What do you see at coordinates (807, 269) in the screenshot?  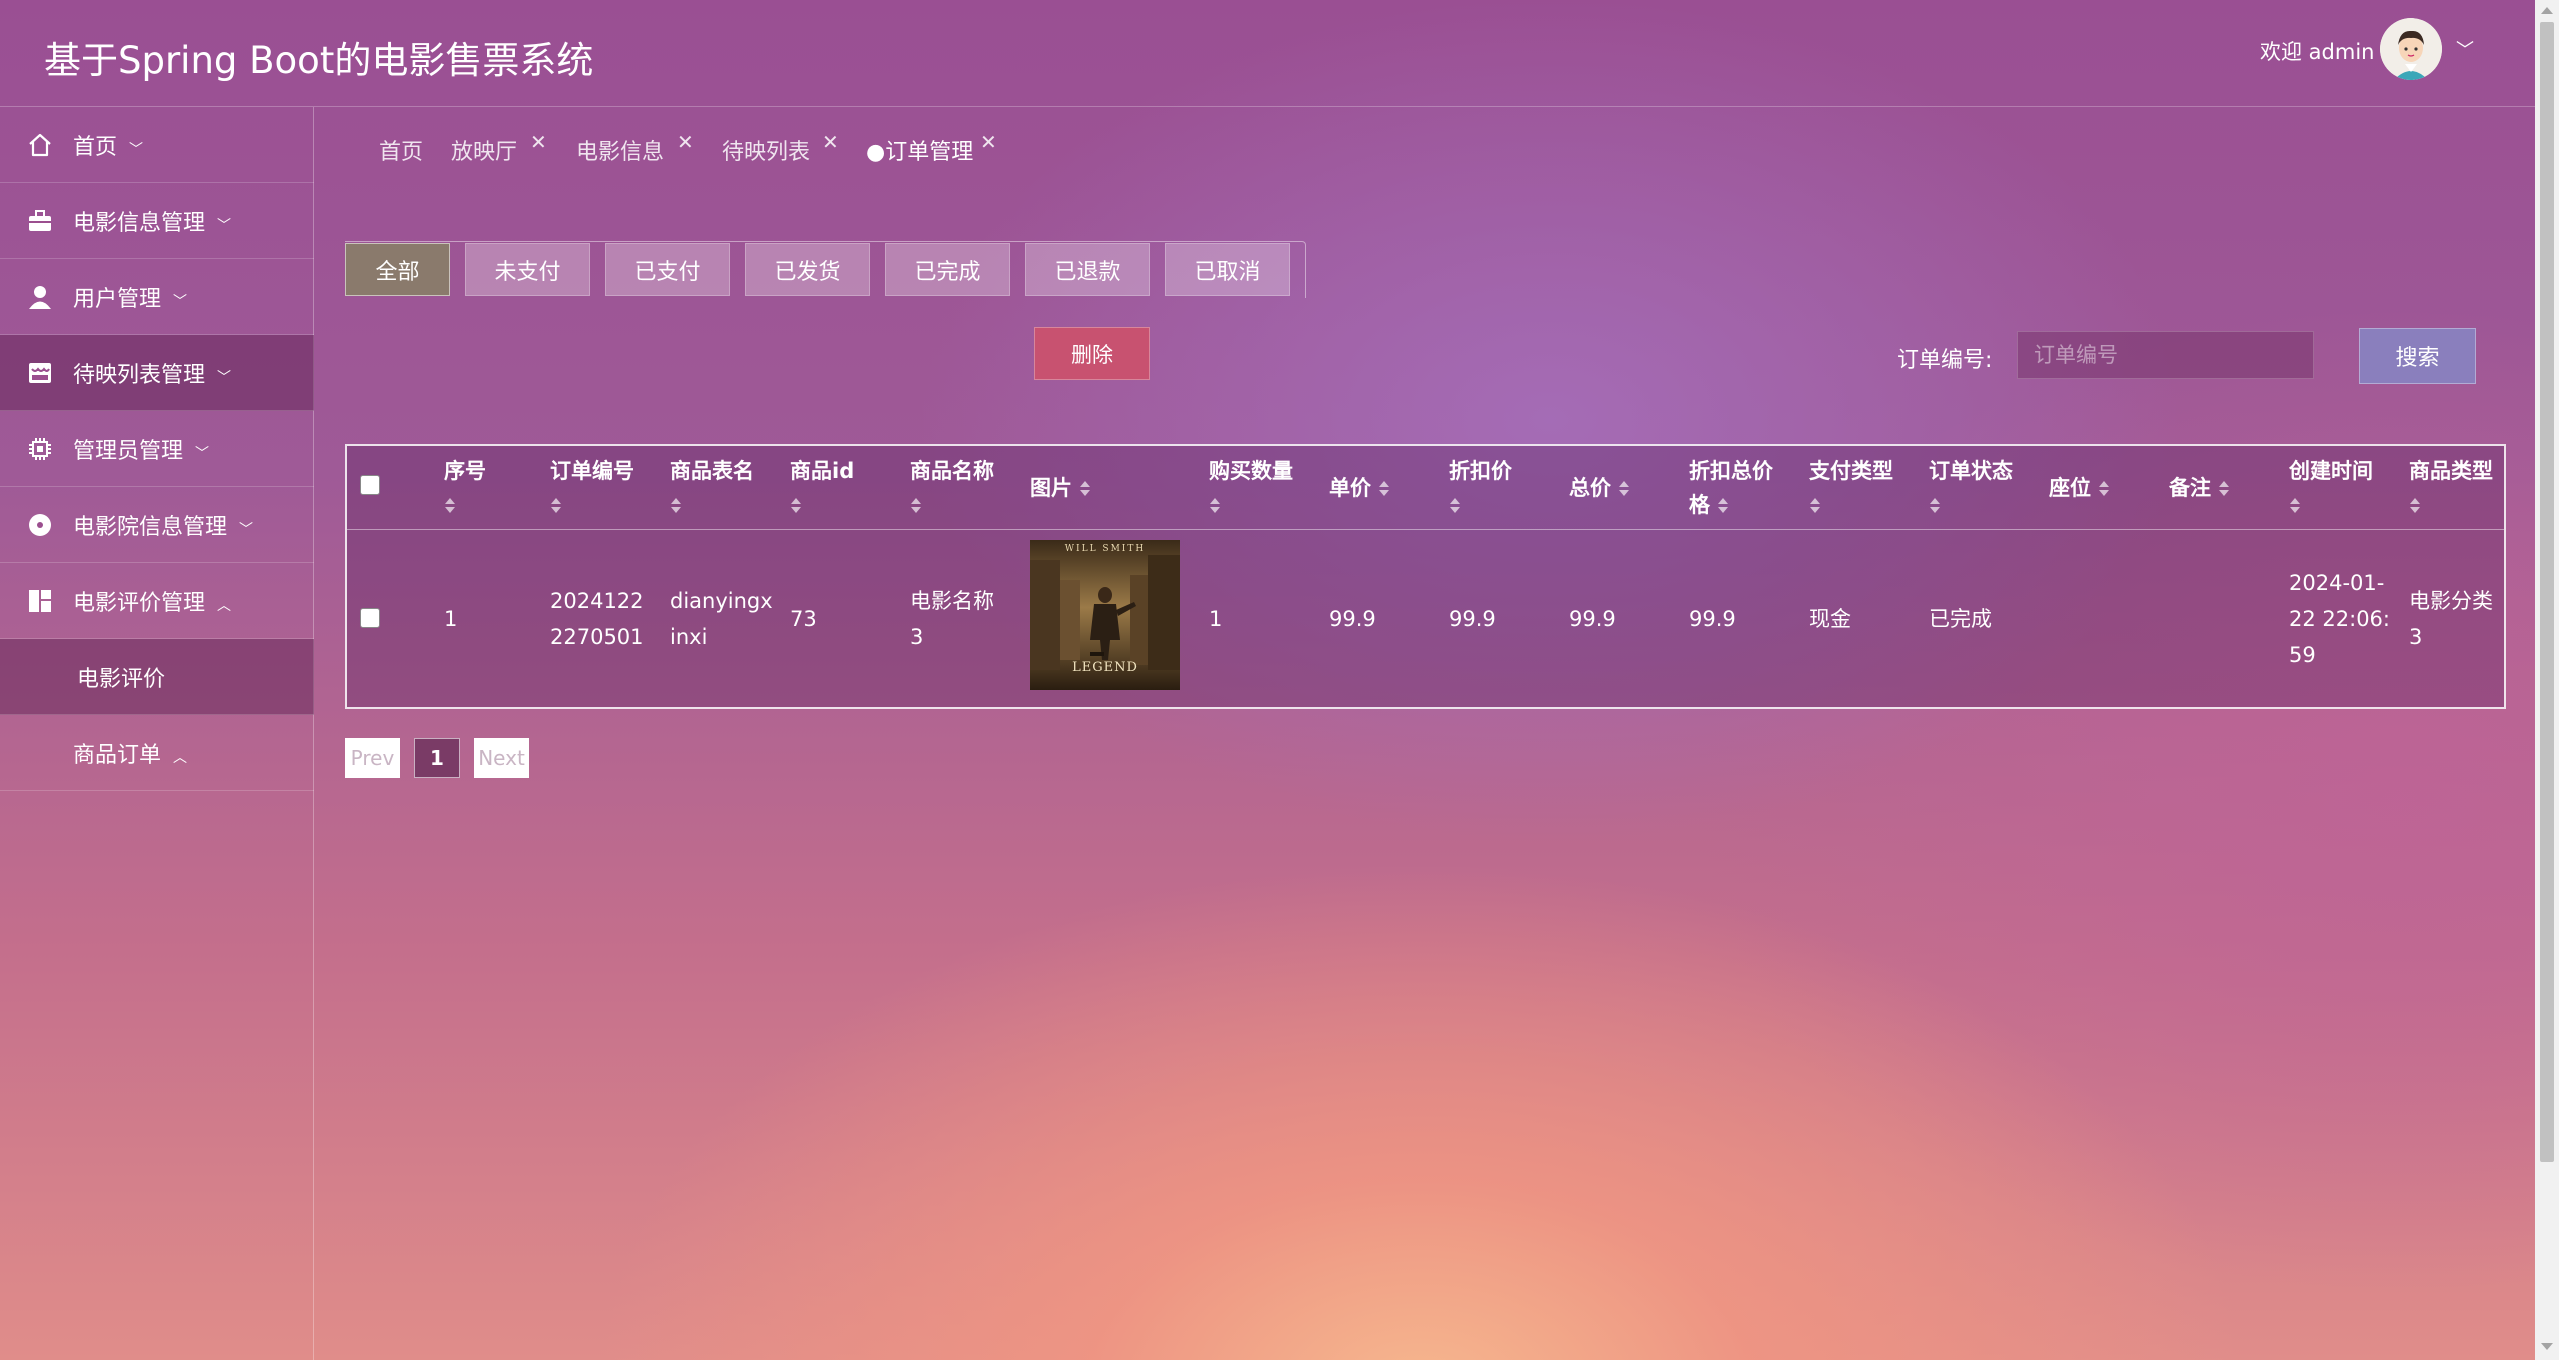 I see `status-filter-shipped: 已发货` at bounding box center [807, 269].